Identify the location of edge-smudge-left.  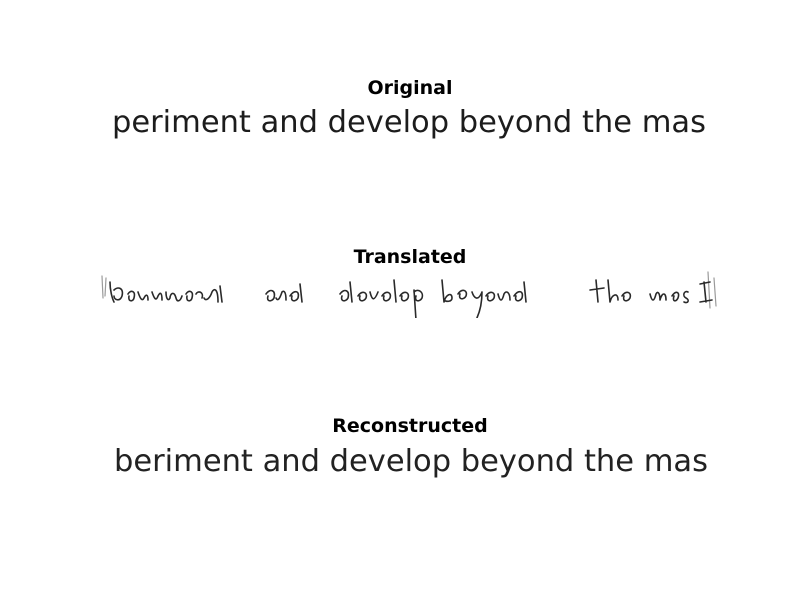
(104, 287).